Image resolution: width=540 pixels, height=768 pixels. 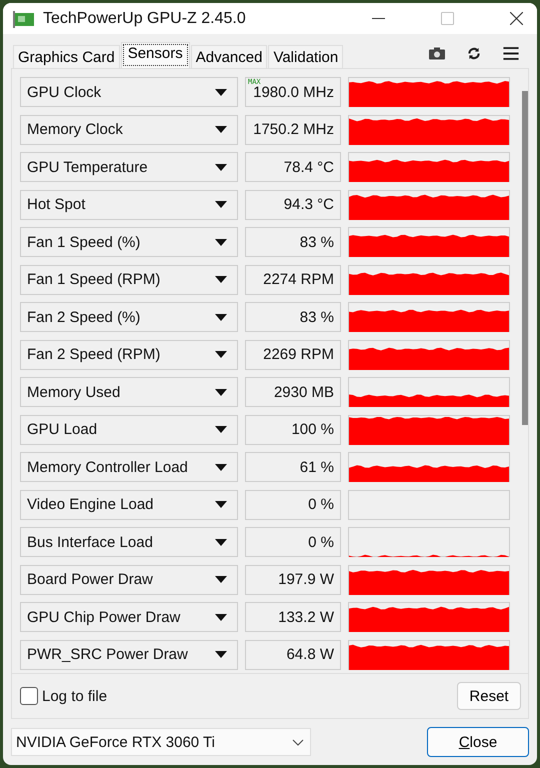 What do you see at coordinates (29, 696) in the screenshot?
I see `checkbox` at bounding box center [29, 696].